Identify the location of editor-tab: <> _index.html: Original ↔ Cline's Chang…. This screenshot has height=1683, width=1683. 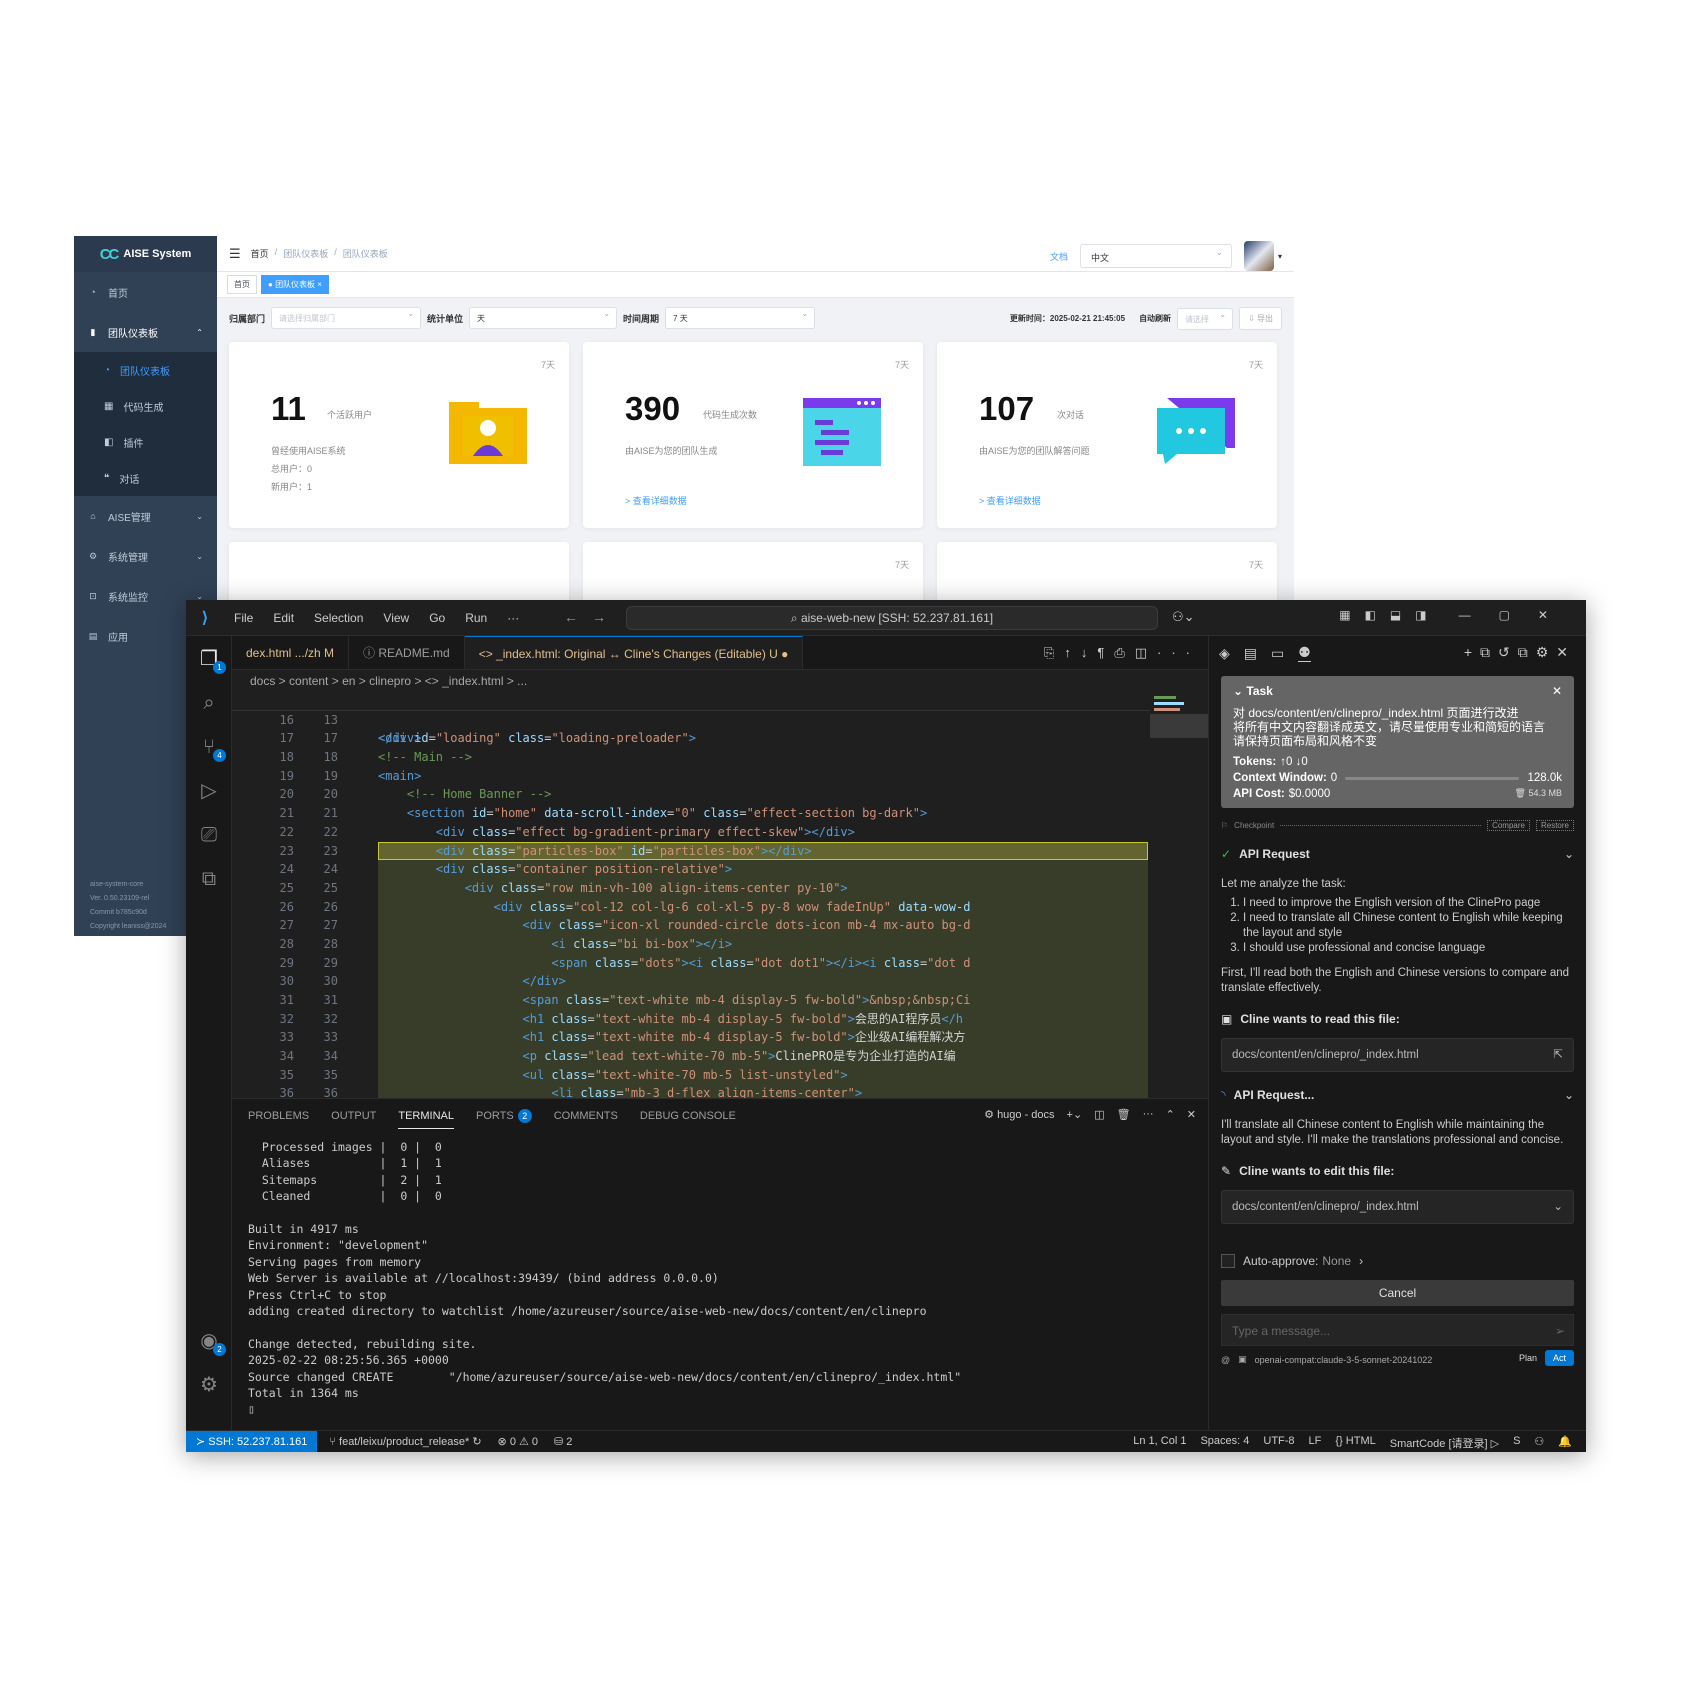
(634, 652).